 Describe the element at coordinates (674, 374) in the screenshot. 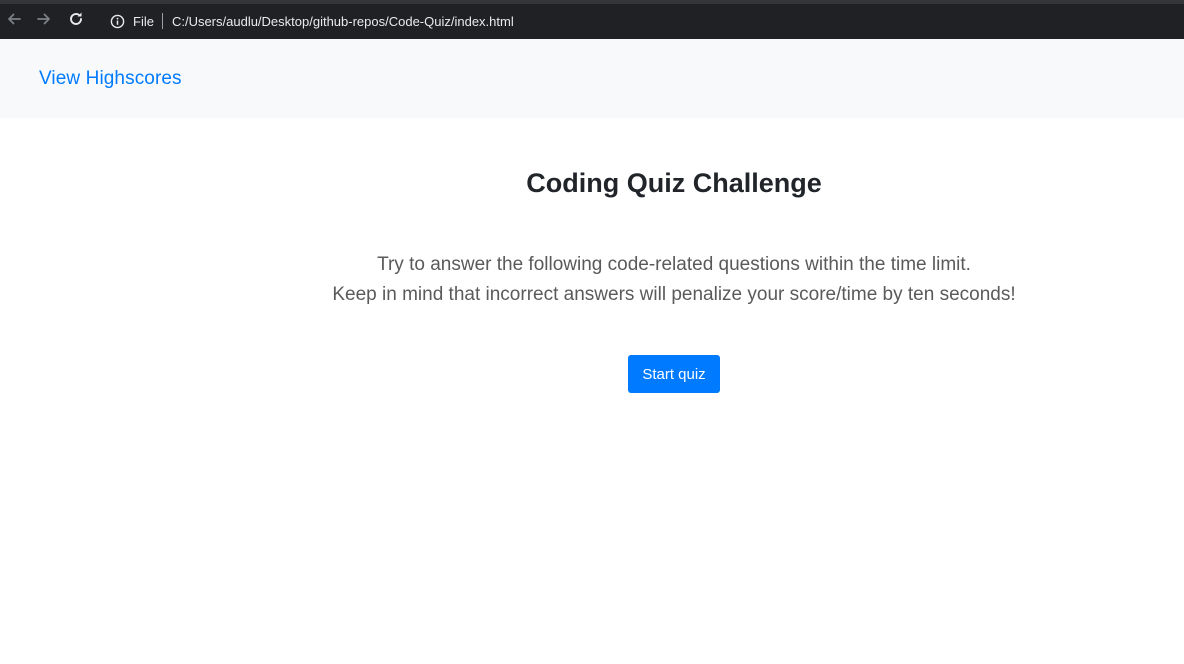

I see `start-quiz-button: Start quiz` at that location.